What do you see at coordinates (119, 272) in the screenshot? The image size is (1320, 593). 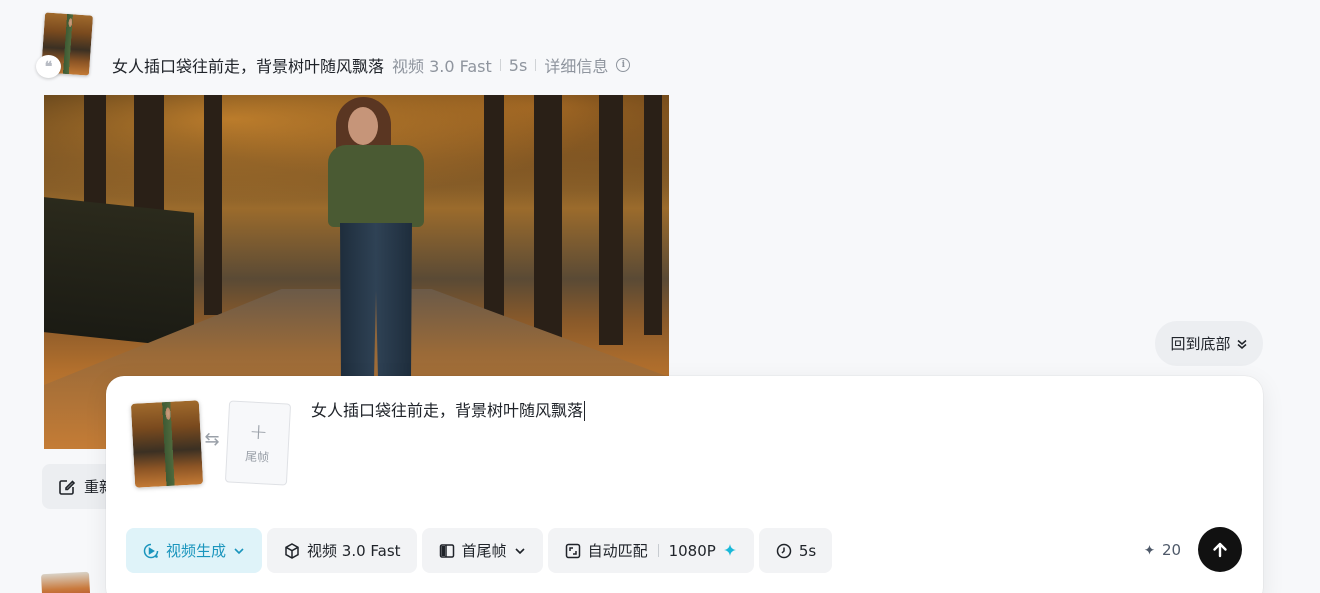 I see `hedge` at bounding box center [119, 272].